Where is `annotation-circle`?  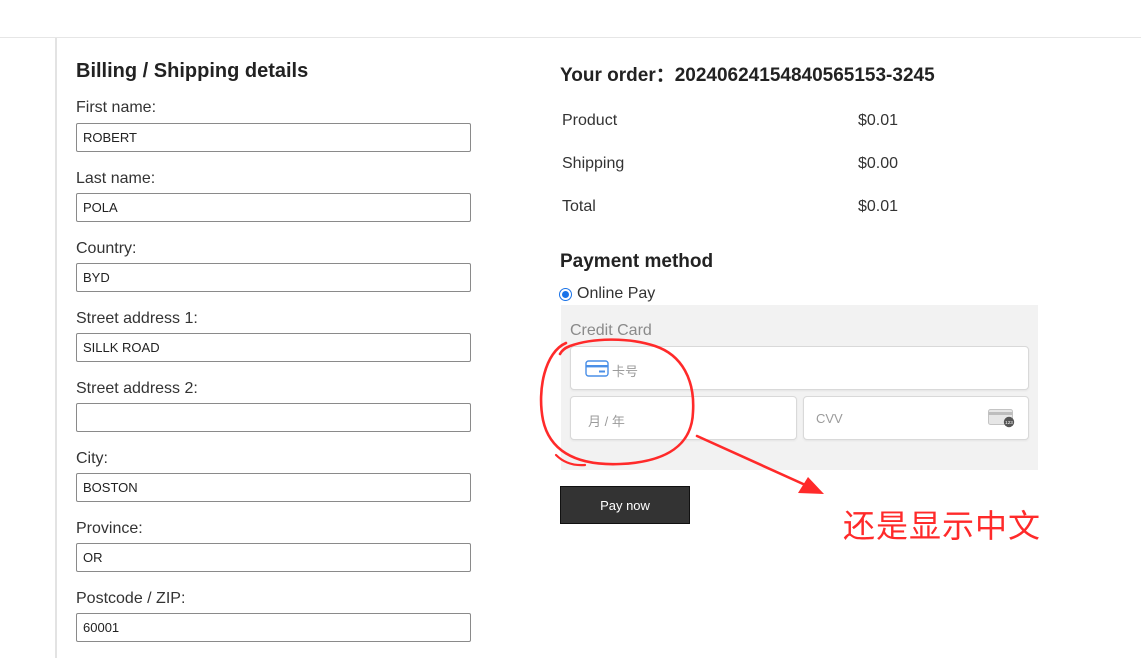
annotation-circle is located at coordinates (617, 402).